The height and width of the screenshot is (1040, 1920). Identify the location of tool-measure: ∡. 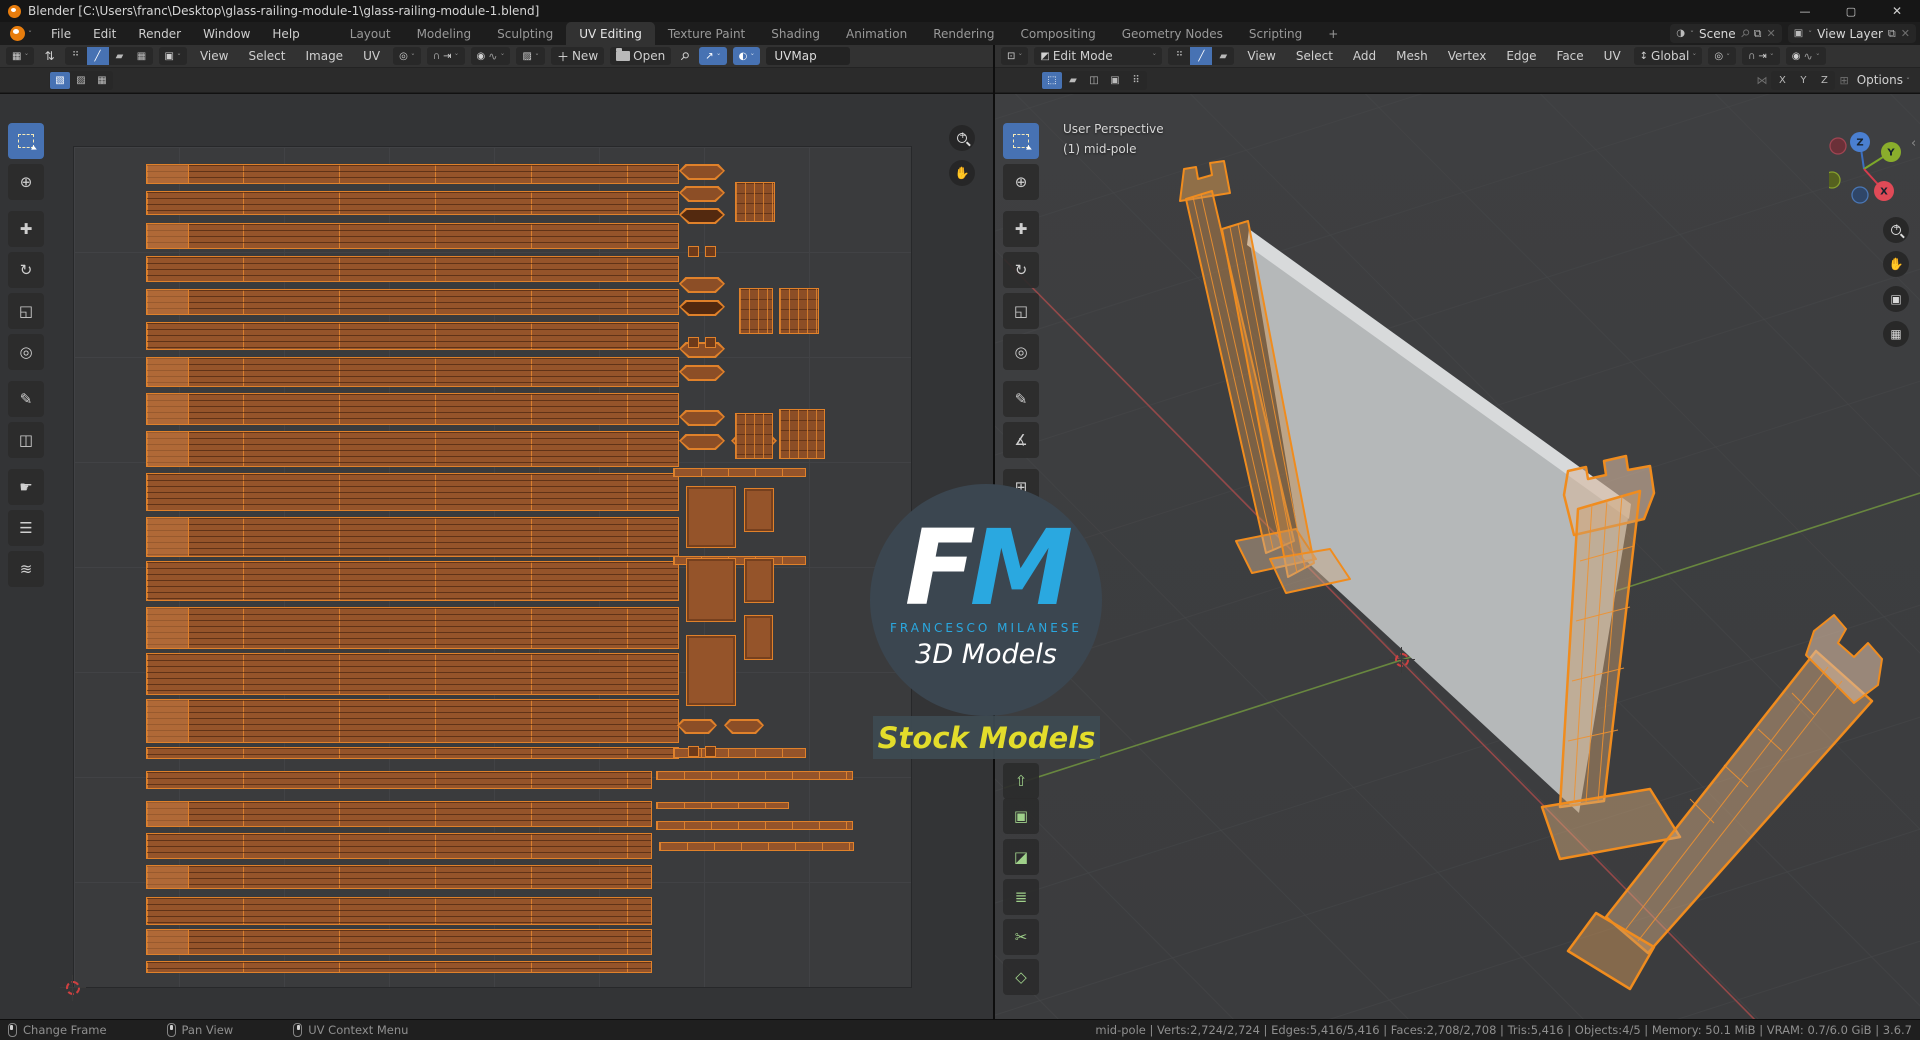
(1021, 440).